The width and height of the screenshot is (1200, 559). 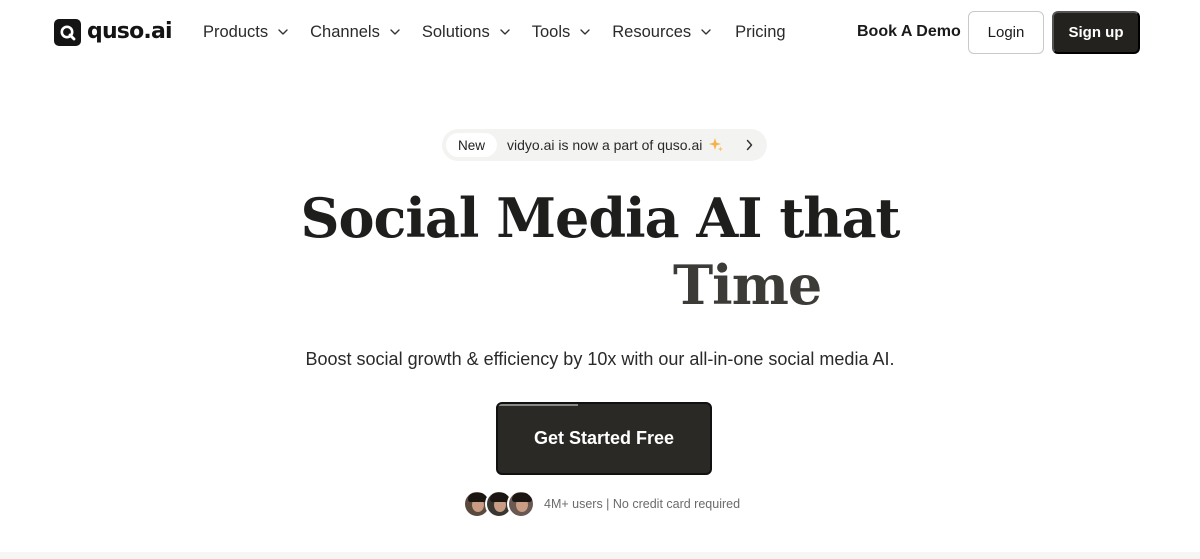 What do you see at coordinates (522, 497) in the screenshot?
I see `avatar-hair` at bounding box center [522, 497].